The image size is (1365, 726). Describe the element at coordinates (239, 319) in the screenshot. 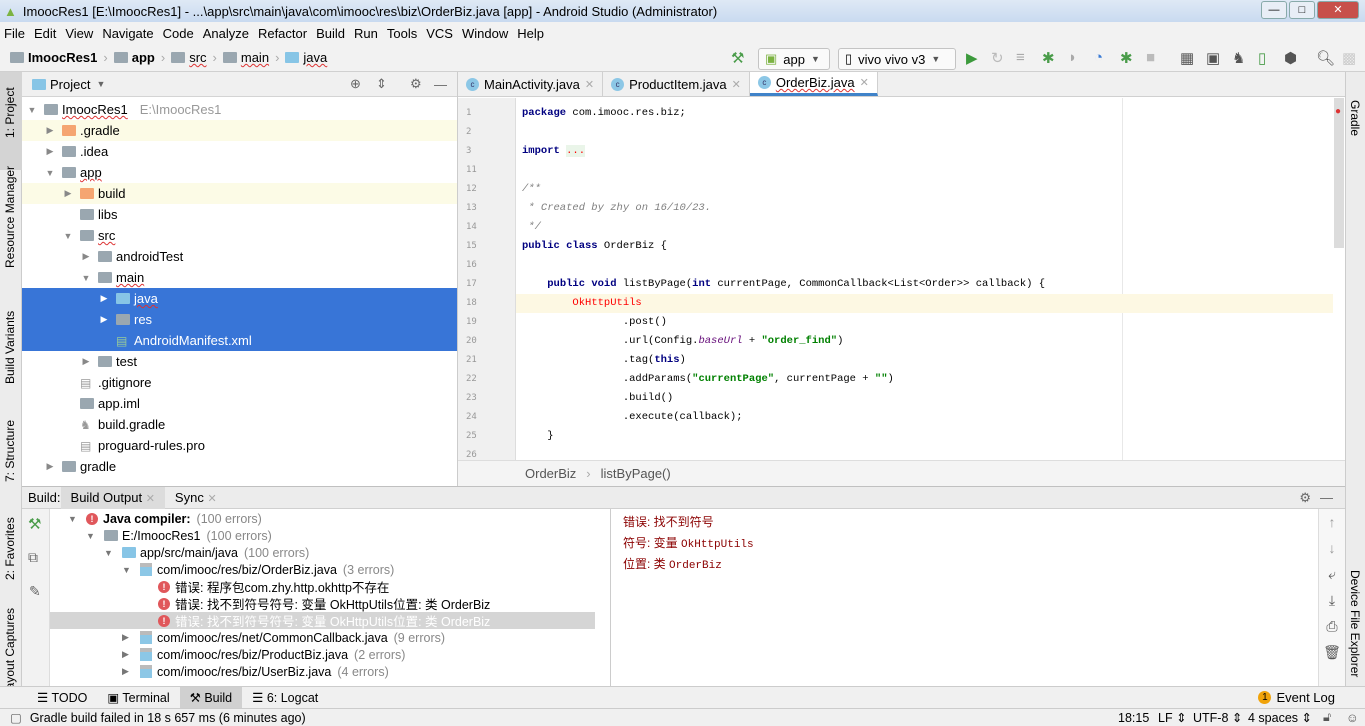

I see `tree-item: ▶ res` at that location.